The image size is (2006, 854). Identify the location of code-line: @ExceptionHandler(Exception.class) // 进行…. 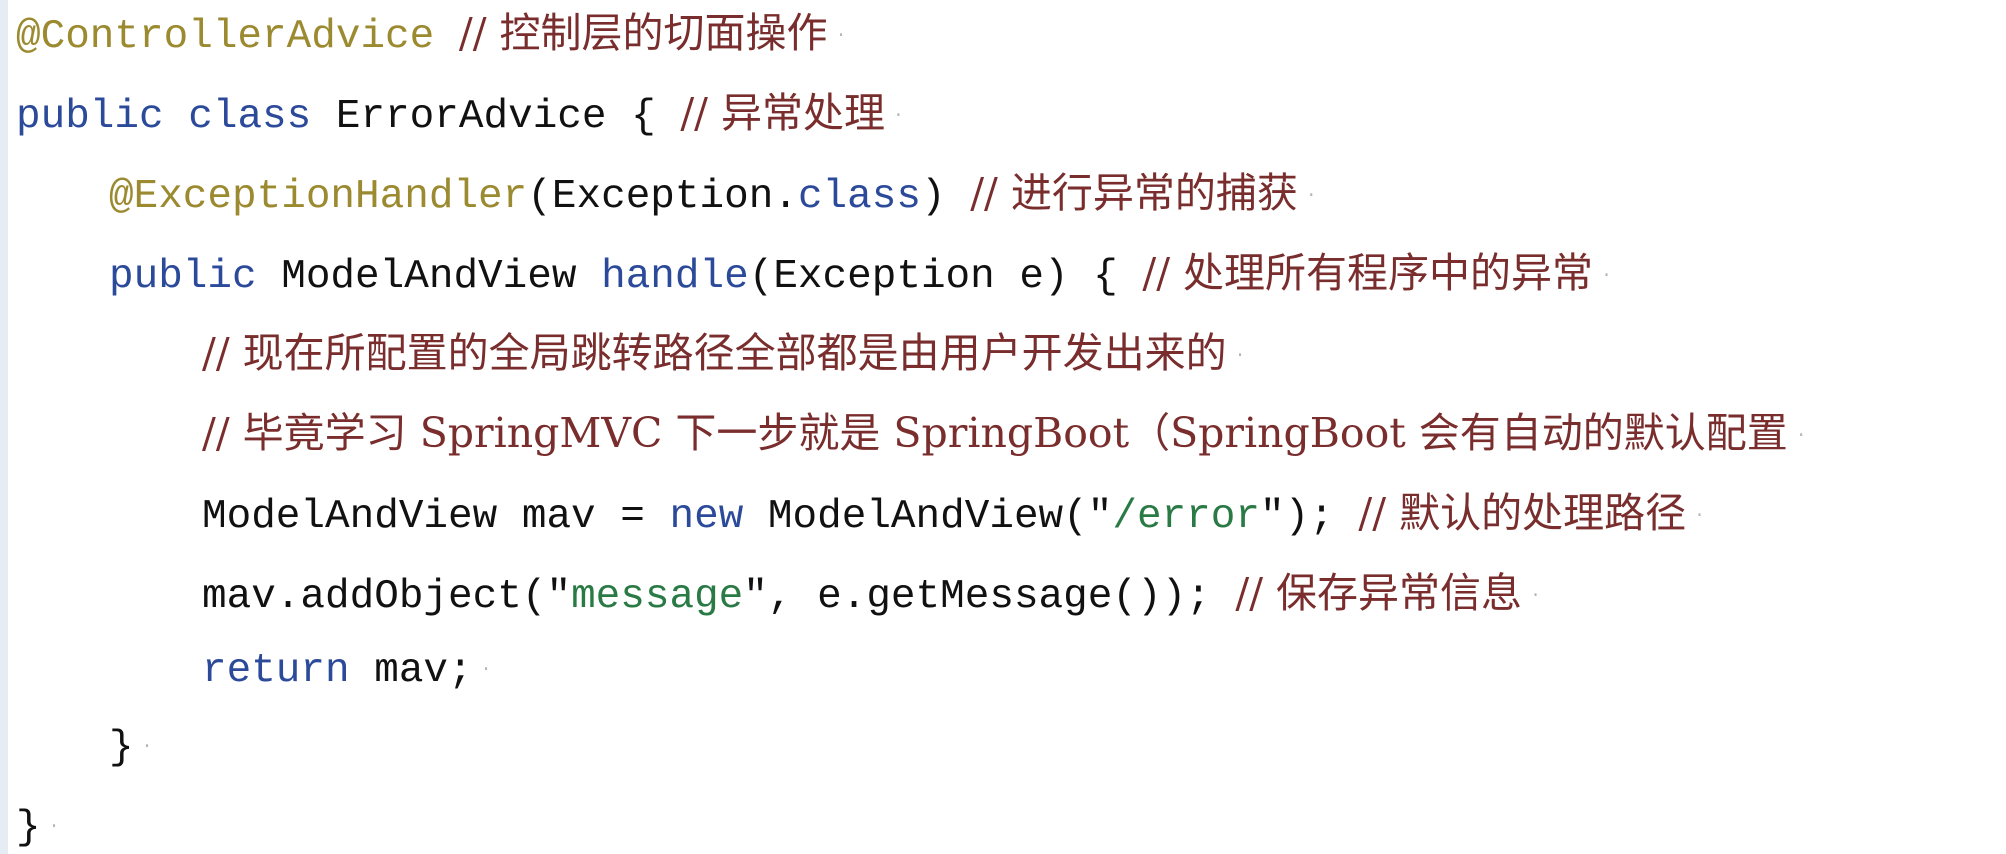
(713, 193).